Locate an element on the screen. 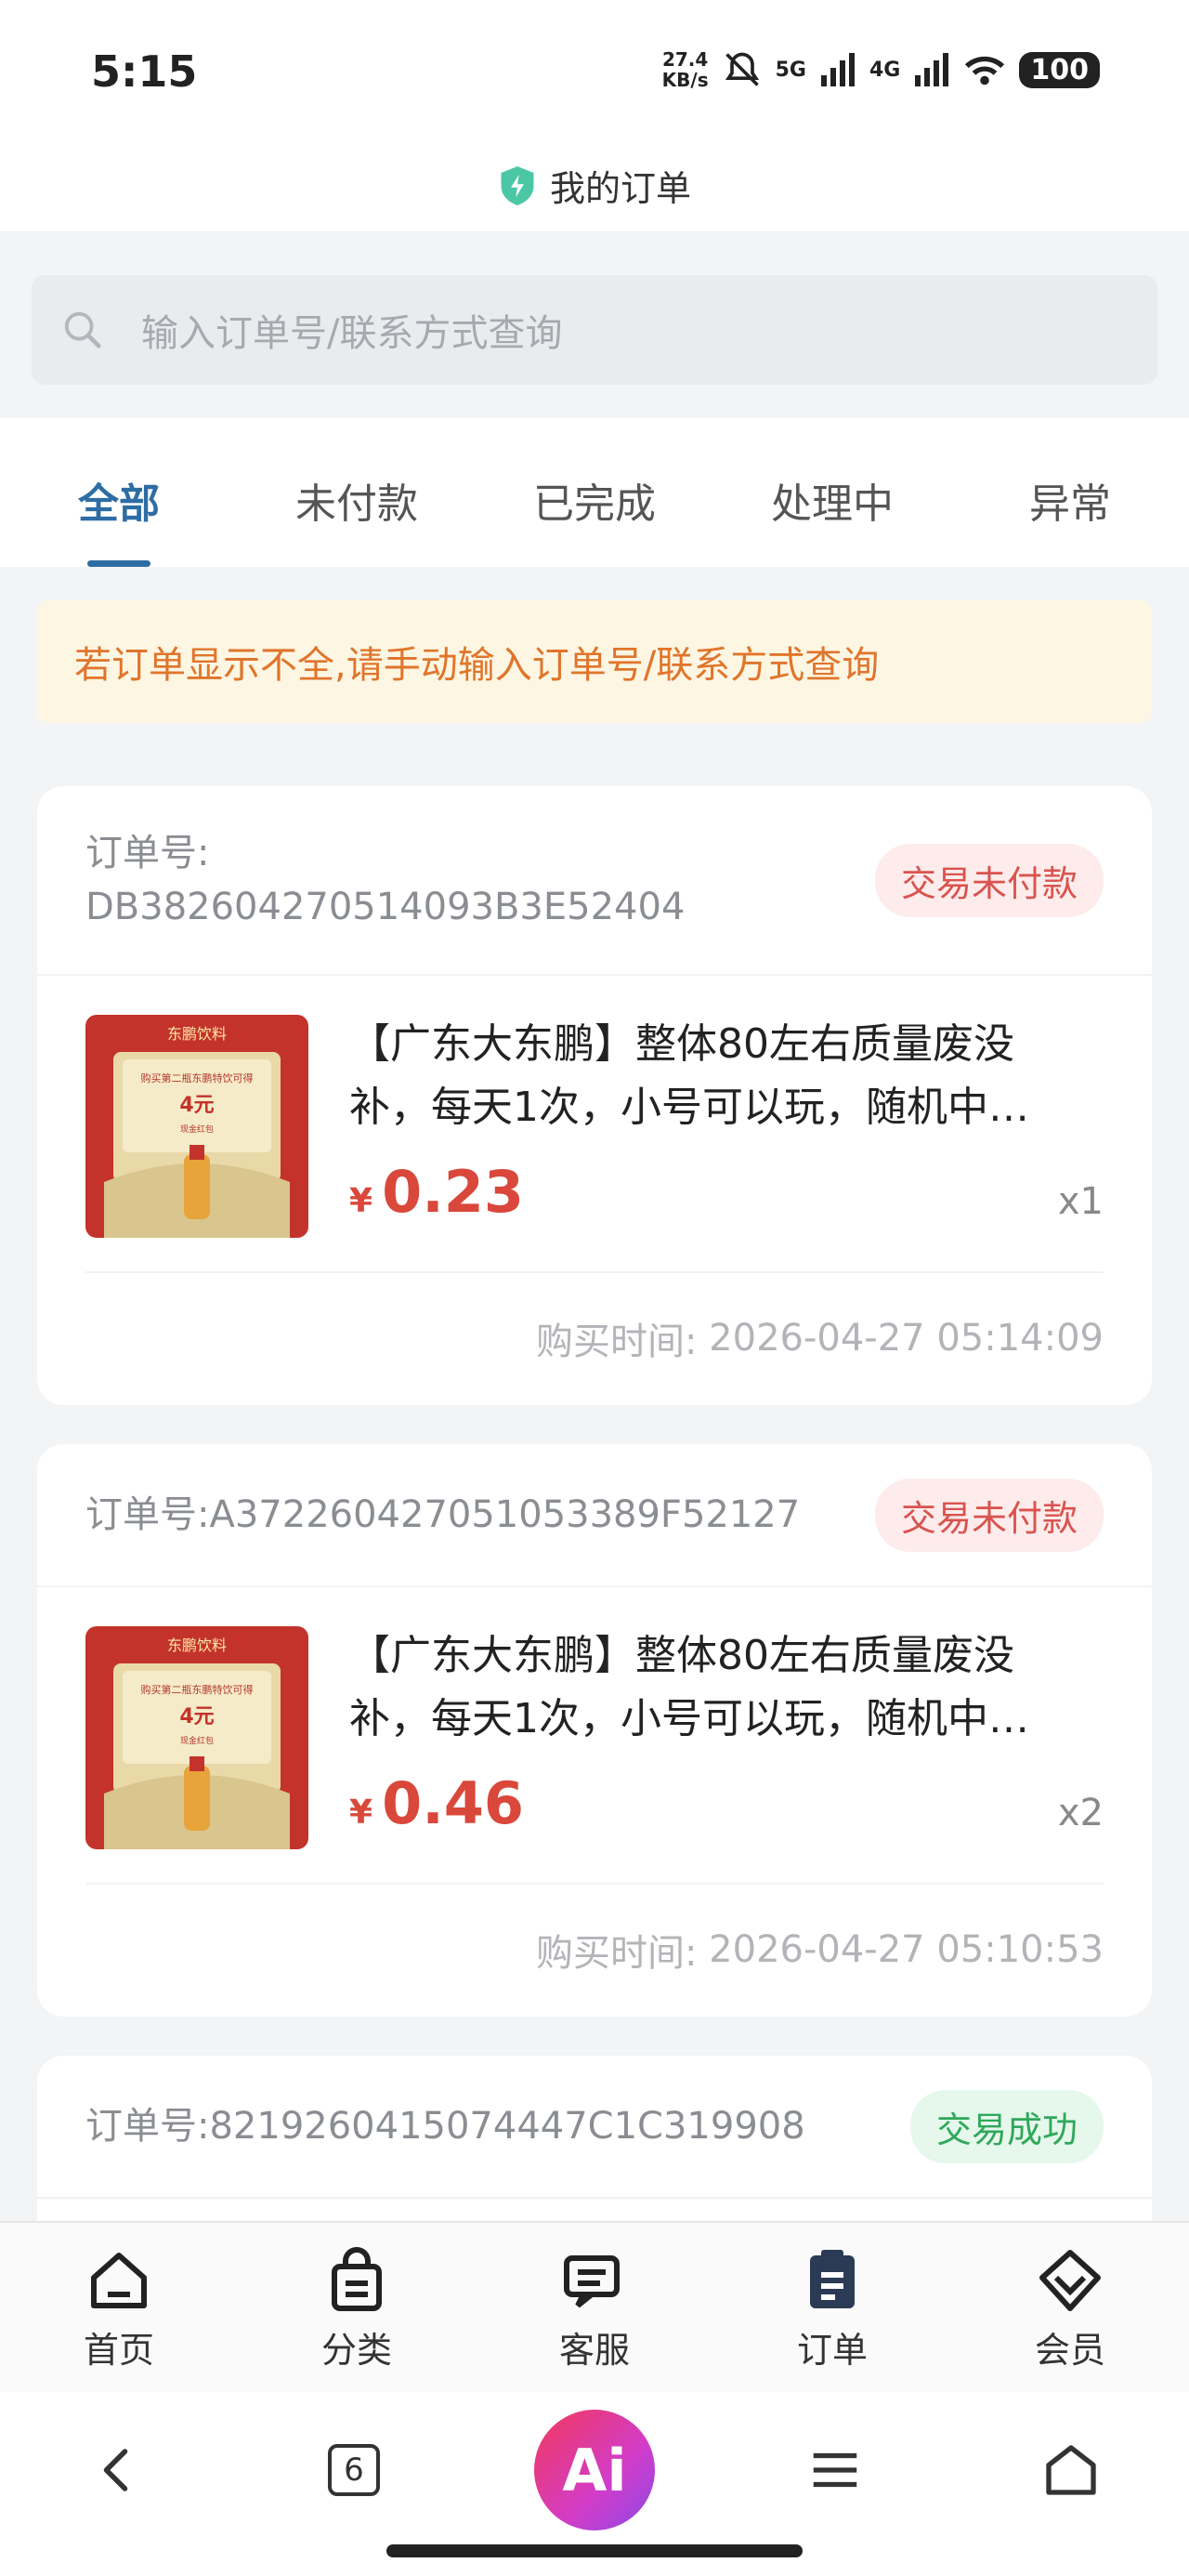  purchase-time: 购买时间: 2026-04-27 05:10:53 is located at coordinates (819, 1951).